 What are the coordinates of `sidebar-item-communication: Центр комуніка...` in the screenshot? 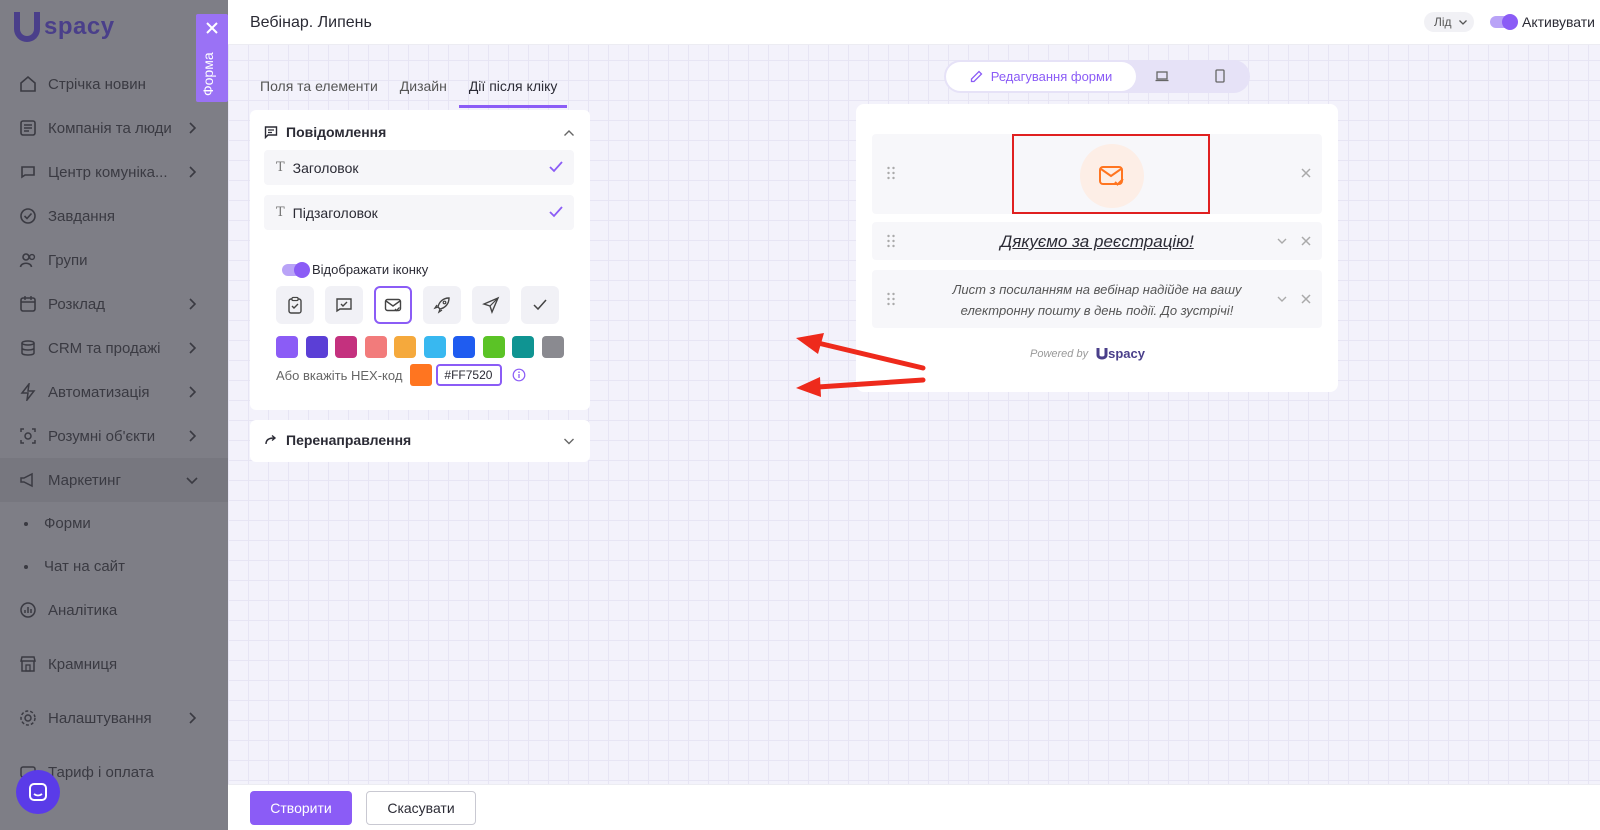 It's located at (114, 172).